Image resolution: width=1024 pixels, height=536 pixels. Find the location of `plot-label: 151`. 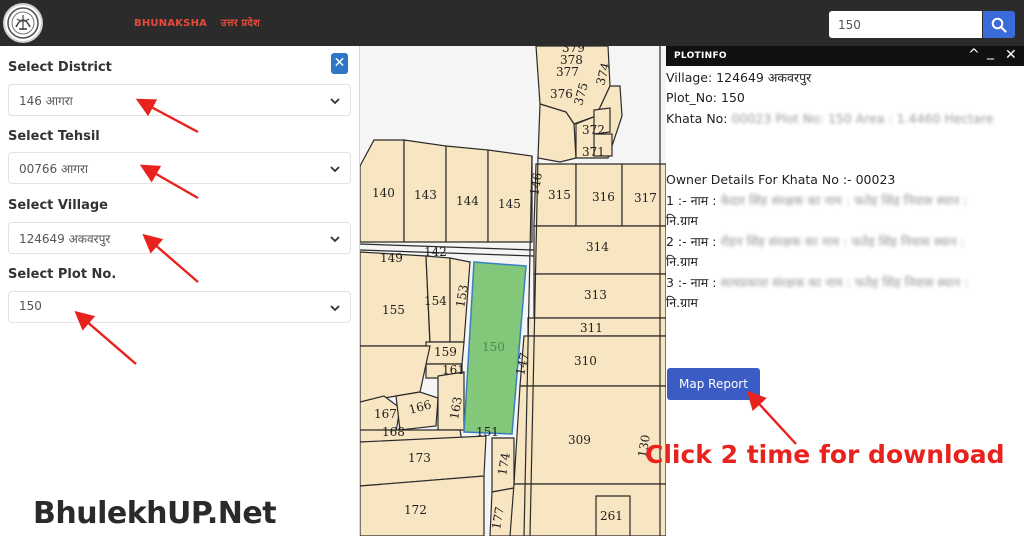

plot-label: 151 is located at coordinates (487, 432).